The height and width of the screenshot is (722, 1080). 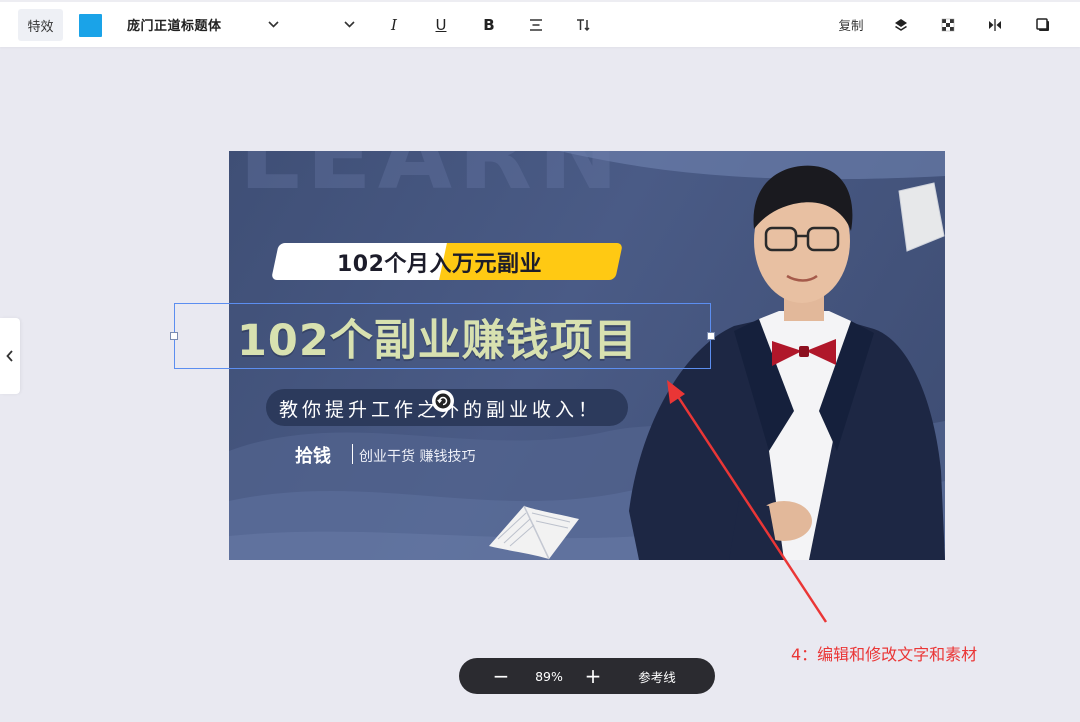 What do you see at coordinates (884, 654) in the screenshot?
I see `annotation-text: 4：编辑和修改文字和素材` at bounding box center [884, 654].